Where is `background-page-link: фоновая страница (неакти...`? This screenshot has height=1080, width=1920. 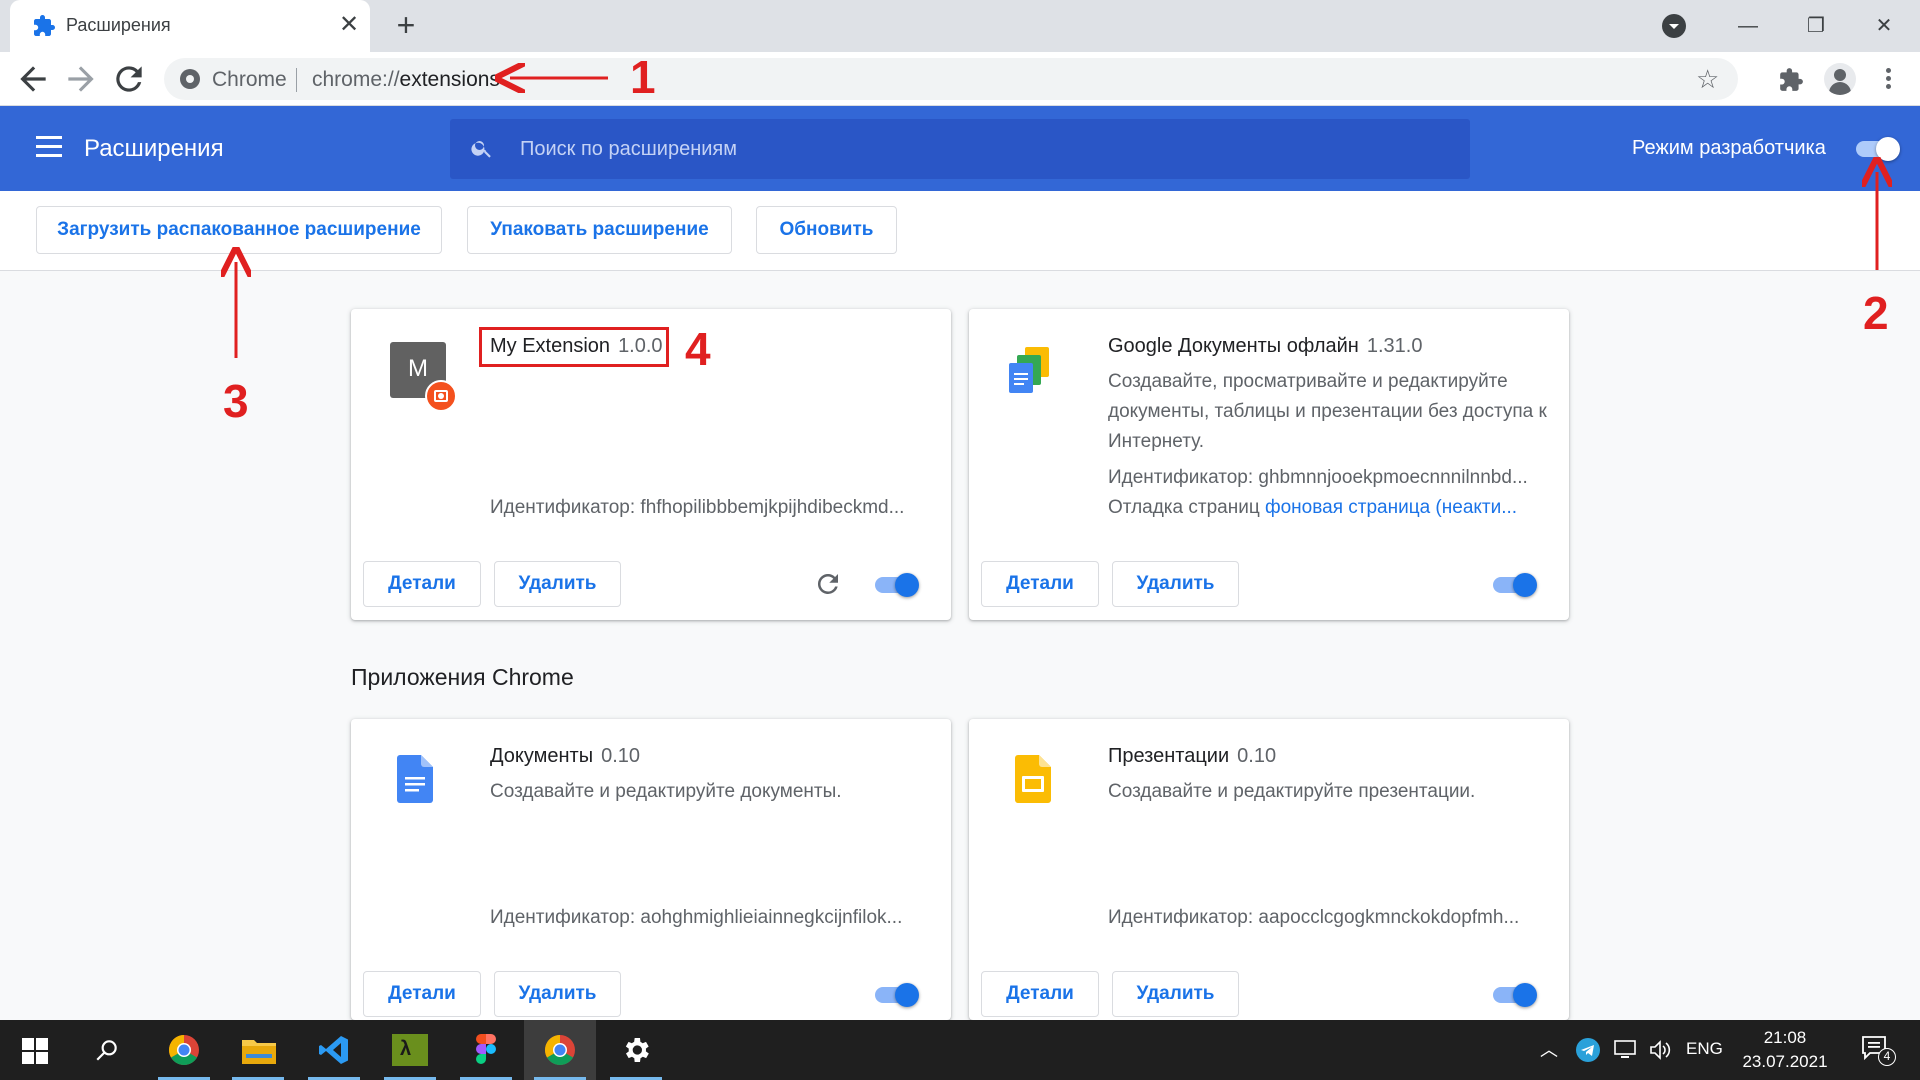
background-page-link: фоновая страница (неакти... is located at coordinates (1391, 507).